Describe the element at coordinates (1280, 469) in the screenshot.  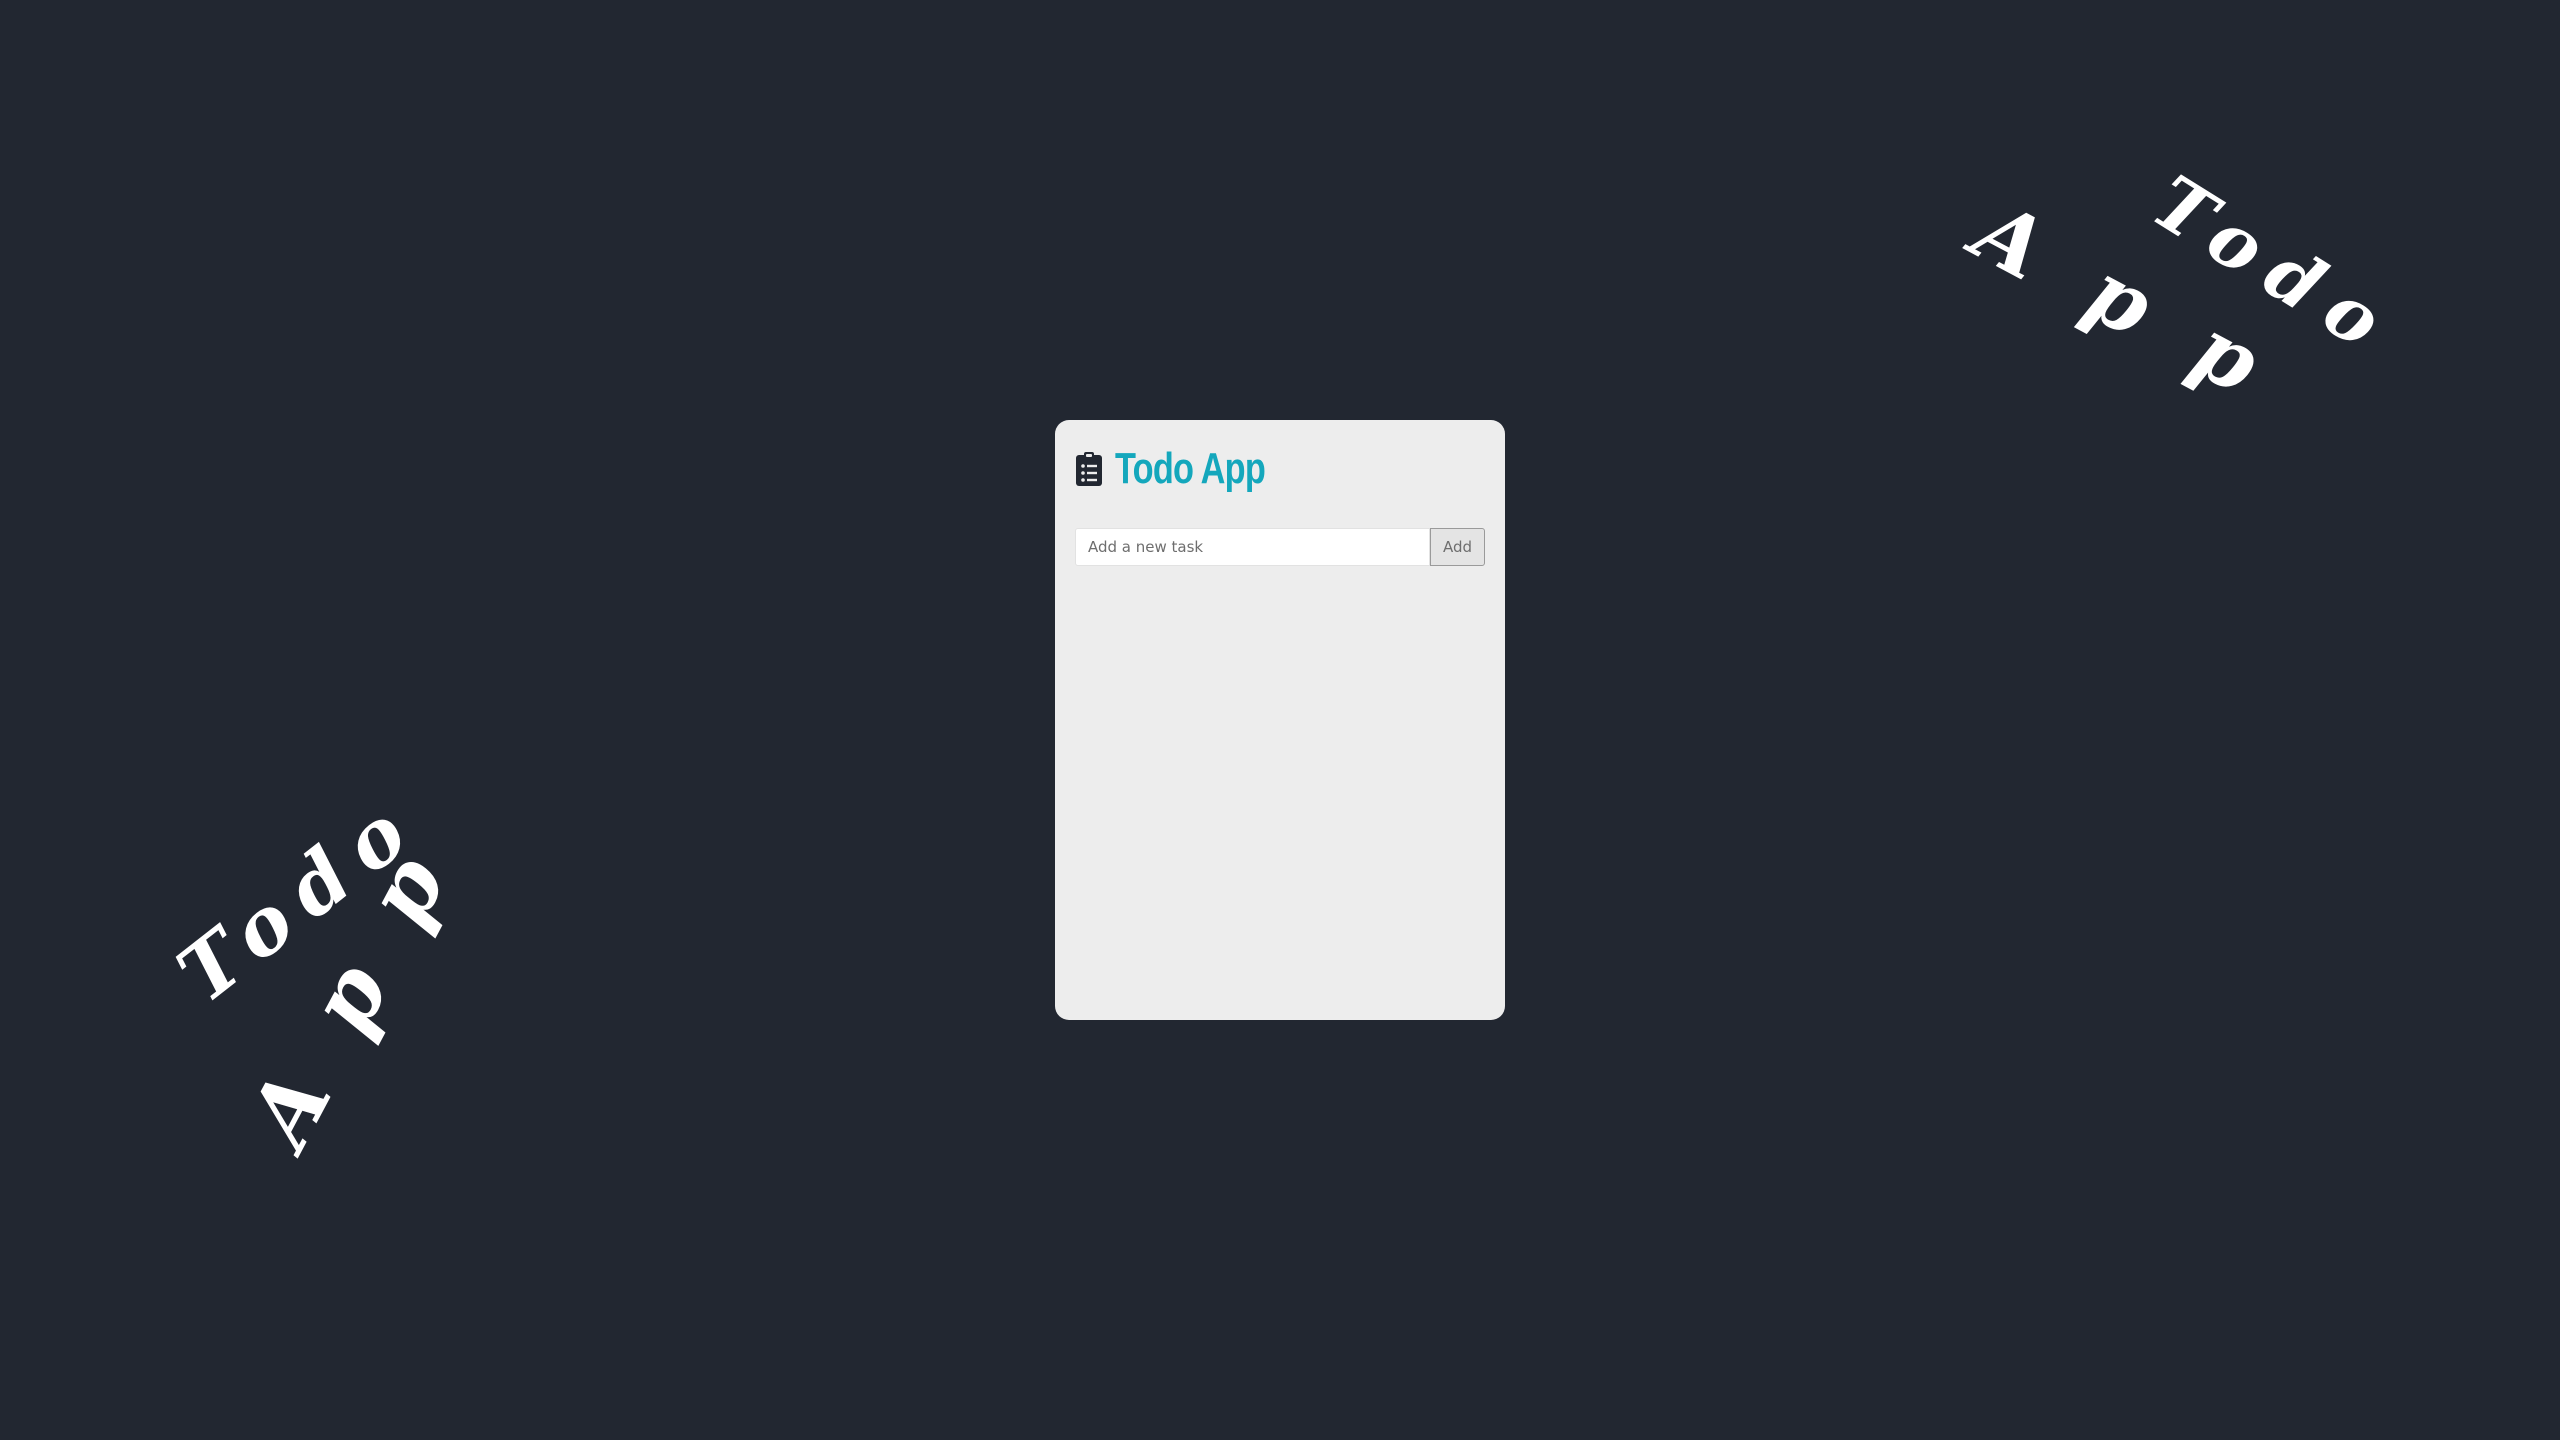
I see `card-header: Todo App` at that location.